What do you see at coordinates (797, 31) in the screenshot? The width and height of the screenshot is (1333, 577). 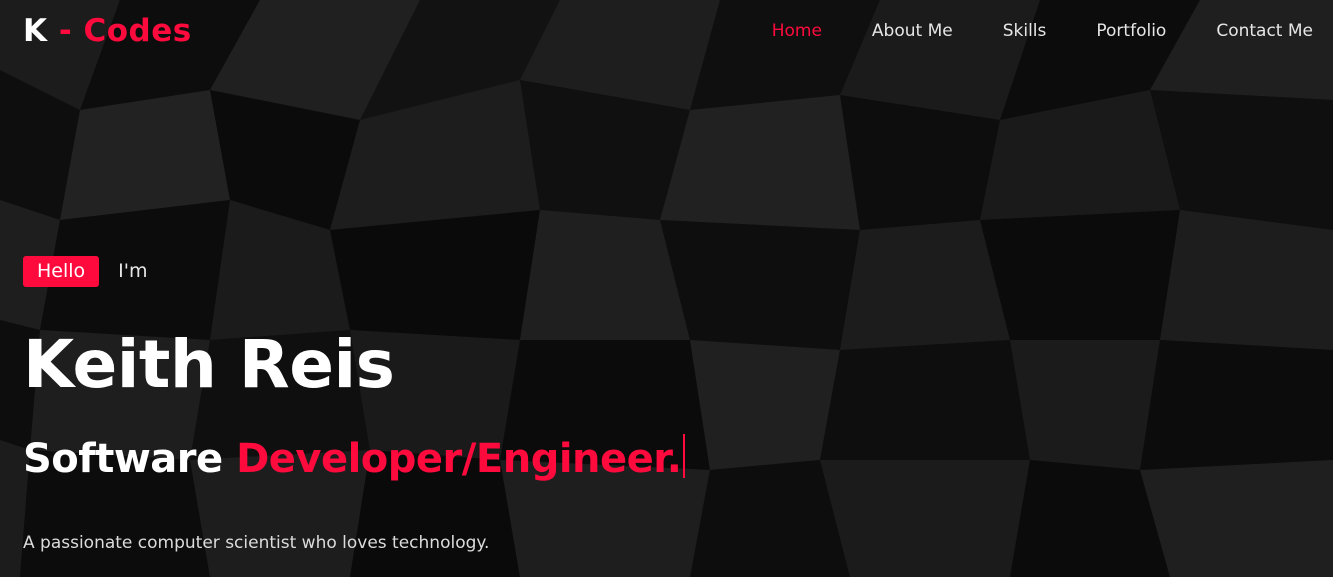 I see `nav-item-home: Home` at bounding box center [797, 31].